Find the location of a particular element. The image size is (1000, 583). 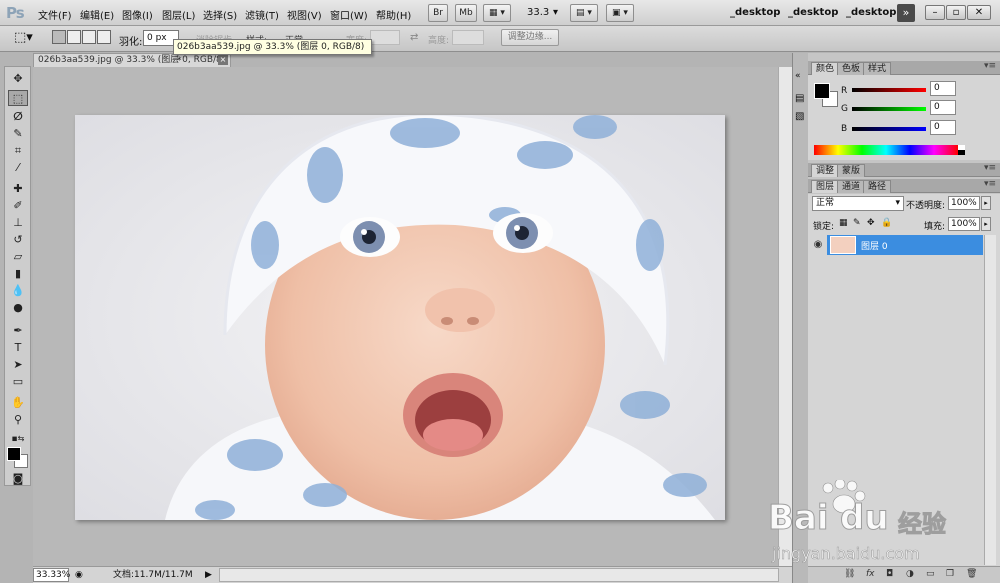

green-slider is located at coordinates (889, 109).